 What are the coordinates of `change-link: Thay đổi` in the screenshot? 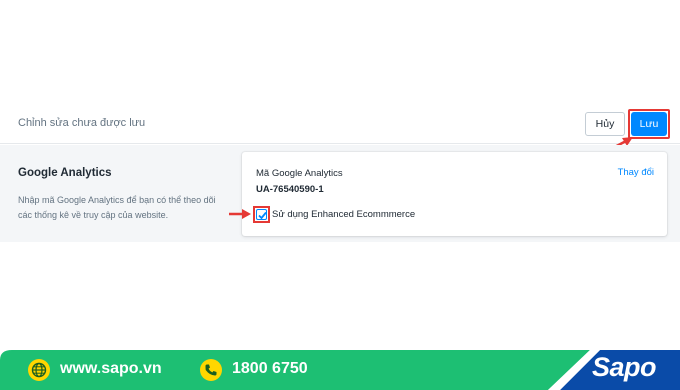 It's located at (636, 172).